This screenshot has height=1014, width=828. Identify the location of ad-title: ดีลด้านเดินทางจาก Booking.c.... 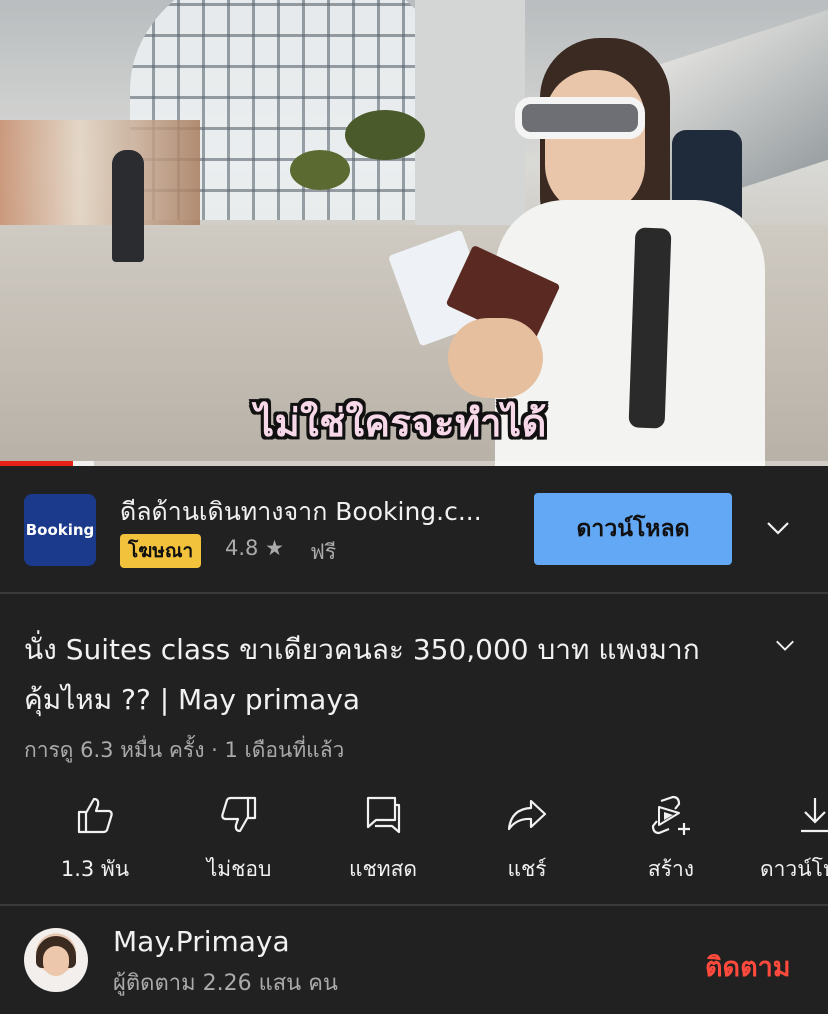
(301, 512).